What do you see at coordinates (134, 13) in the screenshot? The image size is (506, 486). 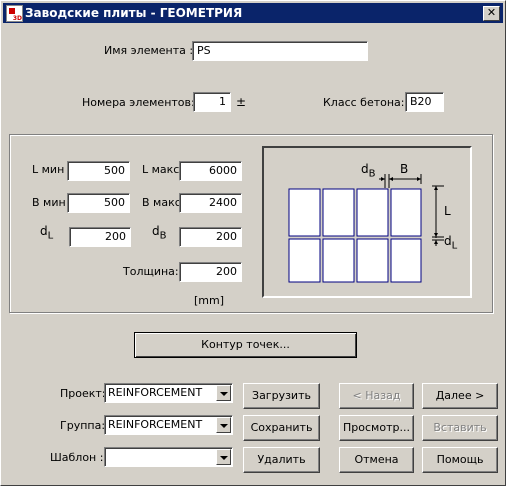 I see `window-title: Заводские плиты - ГЕОМЕТРИЯ` at bounding box center [134, 13].